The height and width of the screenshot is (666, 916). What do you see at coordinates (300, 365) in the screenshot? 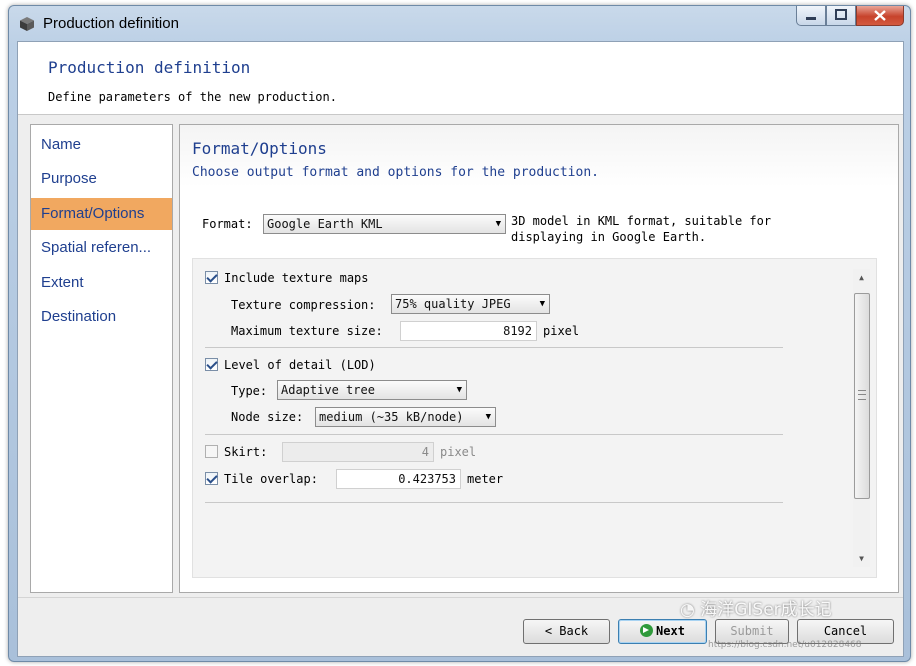
I see `lod-label: Level of detail (LOD)` at bounding box center [300, 365].